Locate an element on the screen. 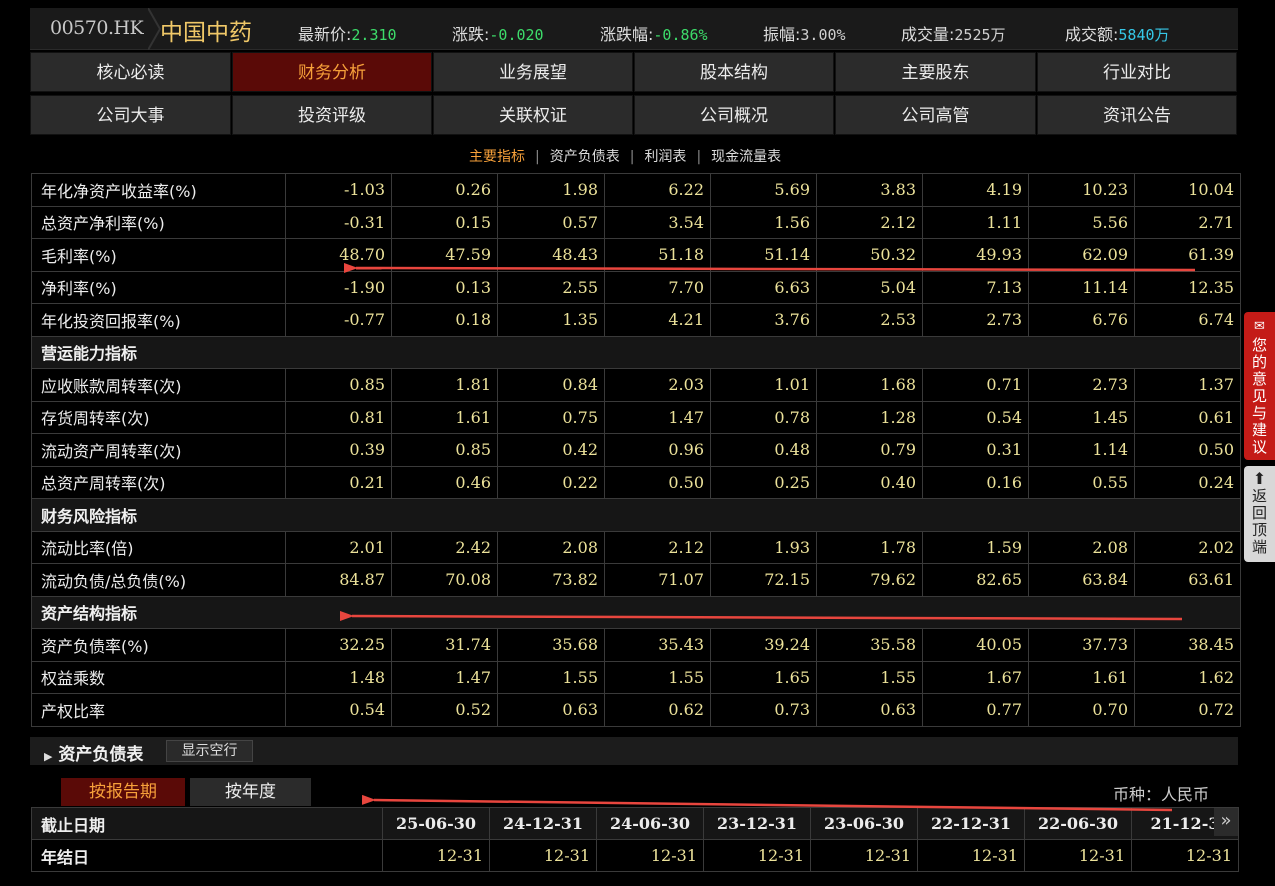 Image resolution: width=1275 pixels, height=886 pixels. date-header: 23-12-31 is located at coordinates (757, 823).